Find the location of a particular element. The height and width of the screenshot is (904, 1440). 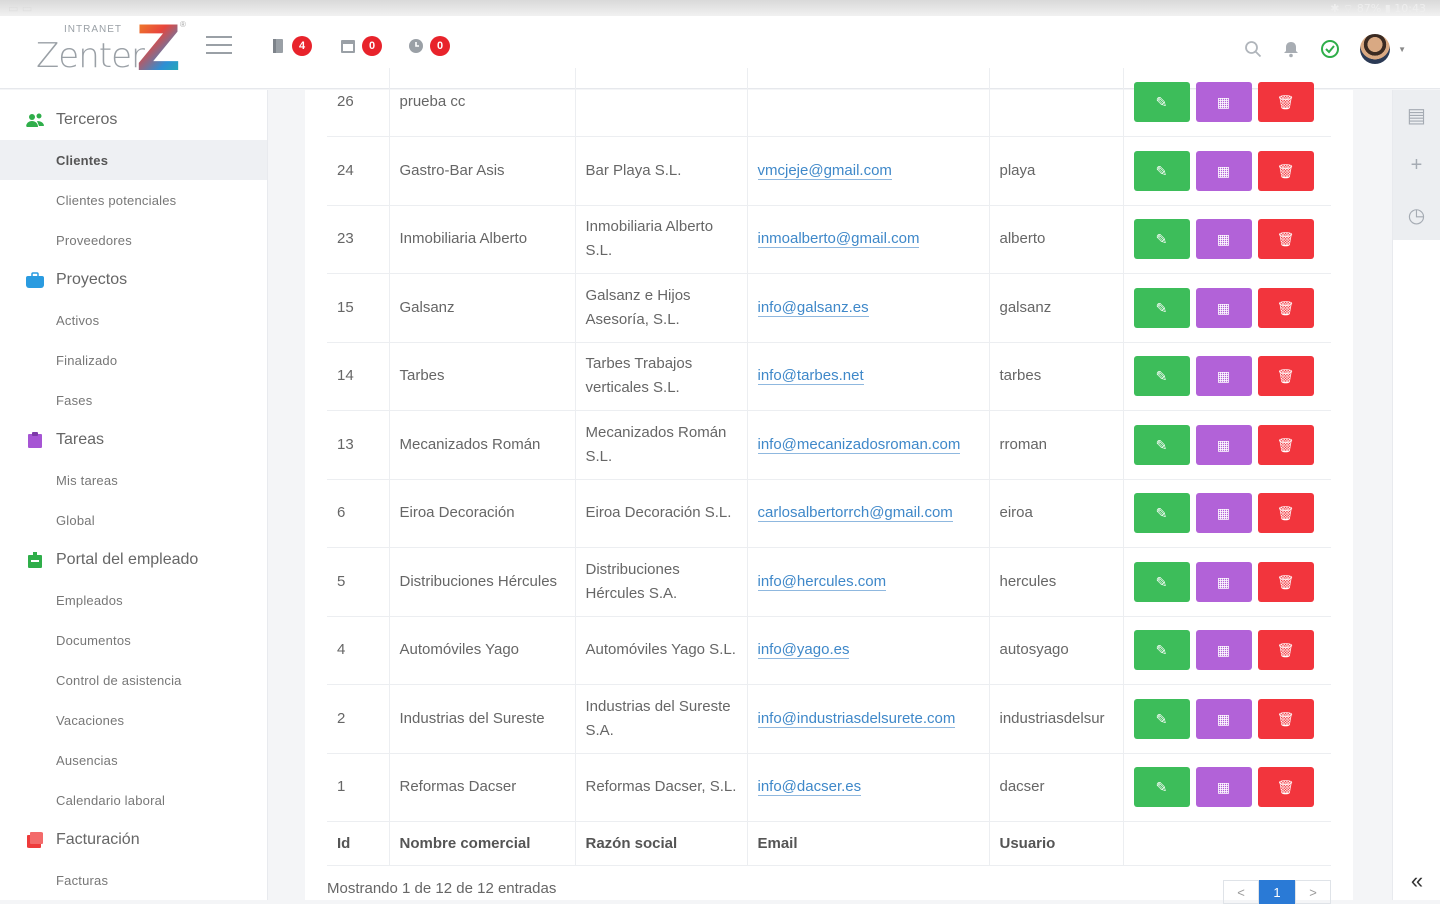

email-link: inmoalberto@gmail.com is located at coordinates (838, 239).